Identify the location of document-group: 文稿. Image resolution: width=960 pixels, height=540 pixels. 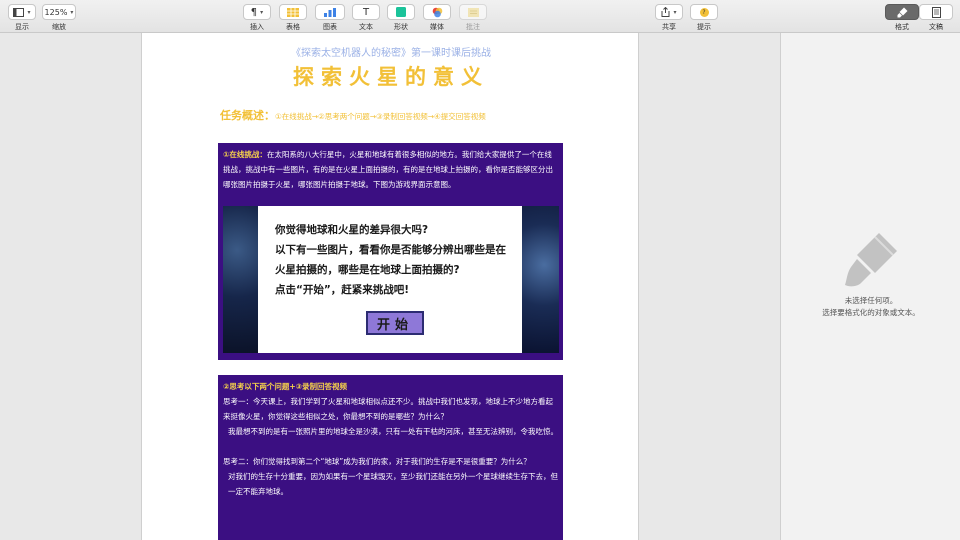
(936, 18).